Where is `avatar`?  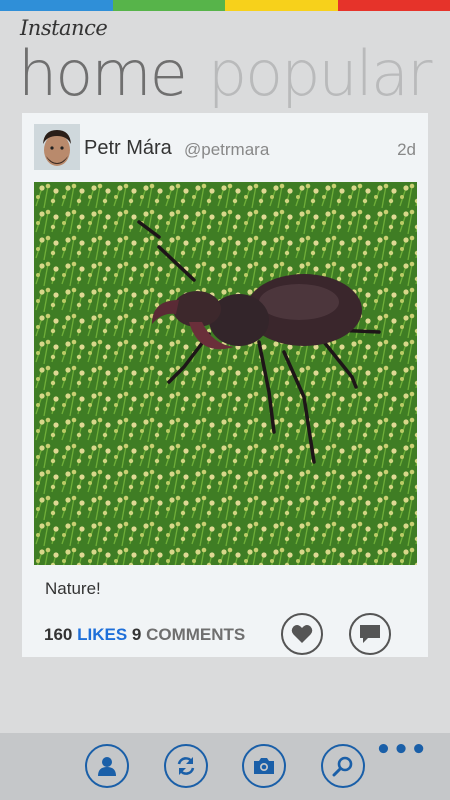
avatar is located at coordinates (57, 147).